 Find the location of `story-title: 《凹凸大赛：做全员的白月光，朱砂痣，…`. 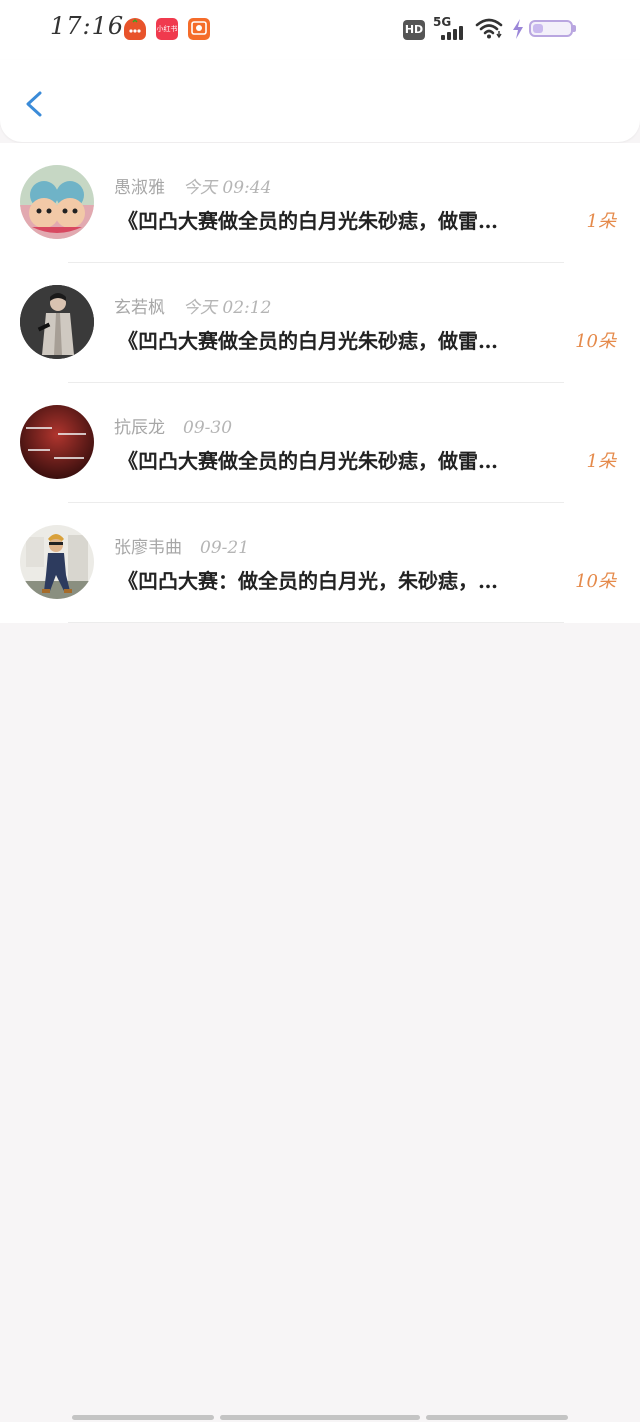

story-title: 《凹凸大赛：做全员的白月光，朱砂痣，… is located at coordinates (308, 581).